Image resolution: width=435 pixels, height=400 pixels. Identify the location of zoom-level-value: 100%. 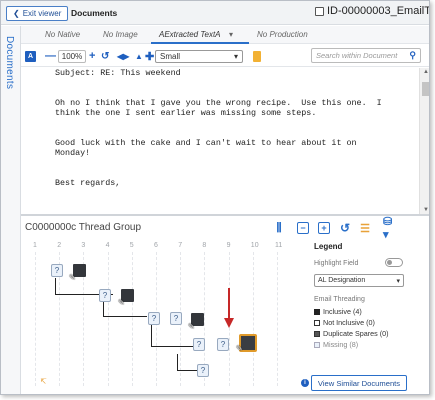
(72, 56).